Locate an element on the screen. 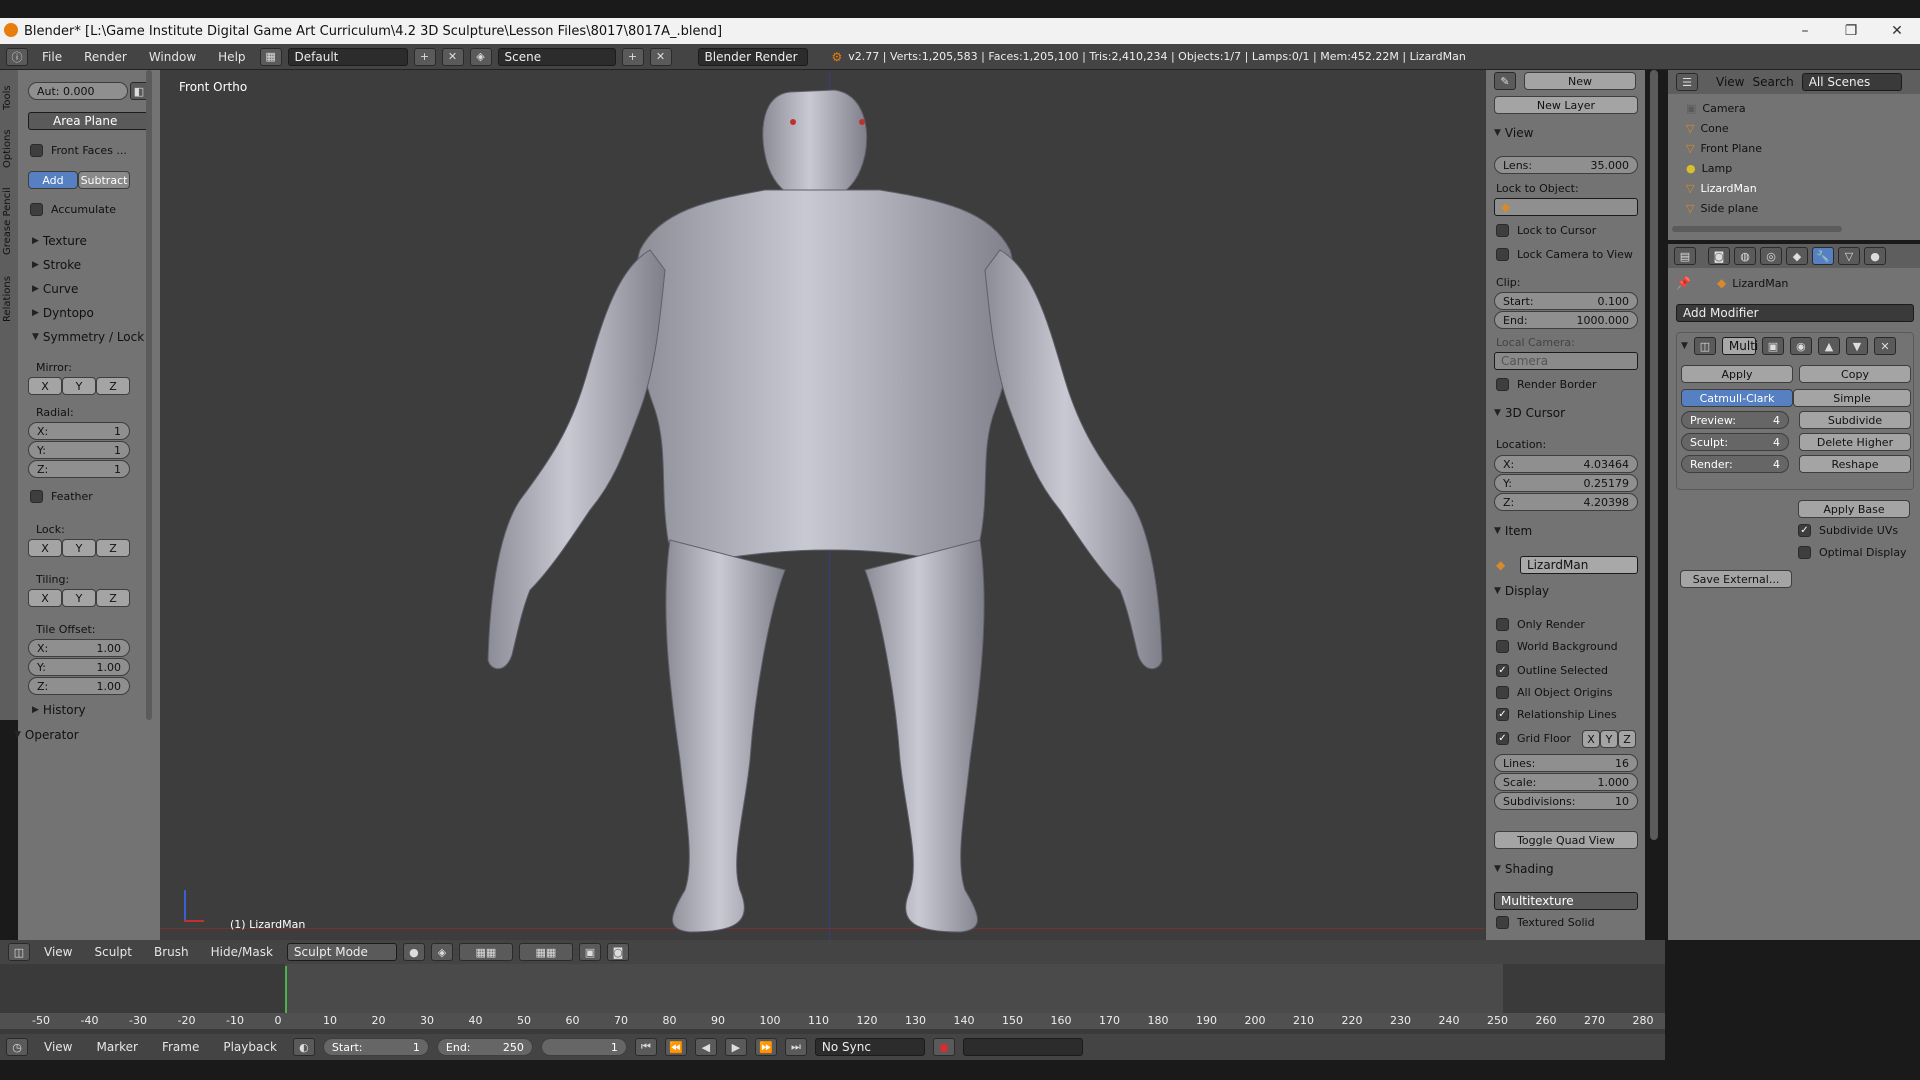 The width and height of the screenshot is (1920, 1080). preview-level-field: Preview: 4 is located at coordinates (1735, 420).